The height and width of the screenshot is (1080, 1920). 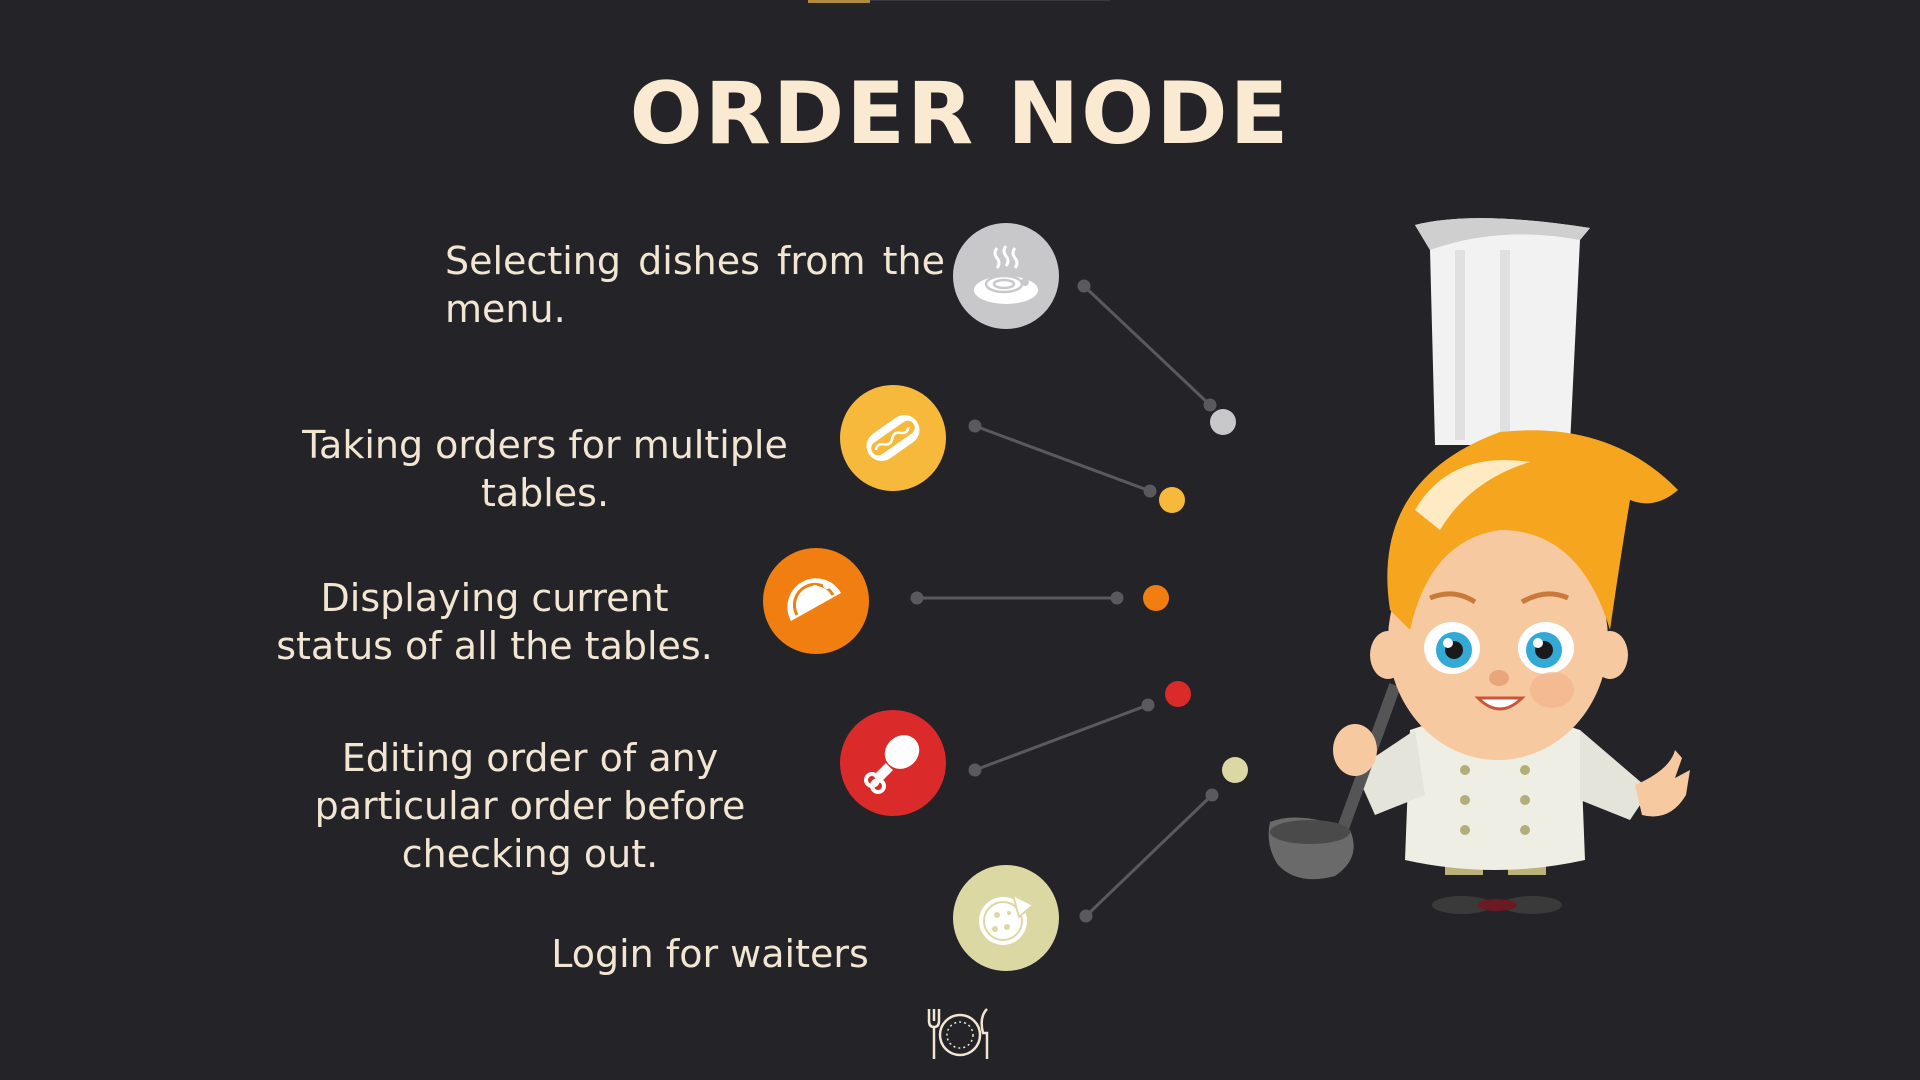 I want to click on connector-dot-orange, so click(x=1156, y=598).